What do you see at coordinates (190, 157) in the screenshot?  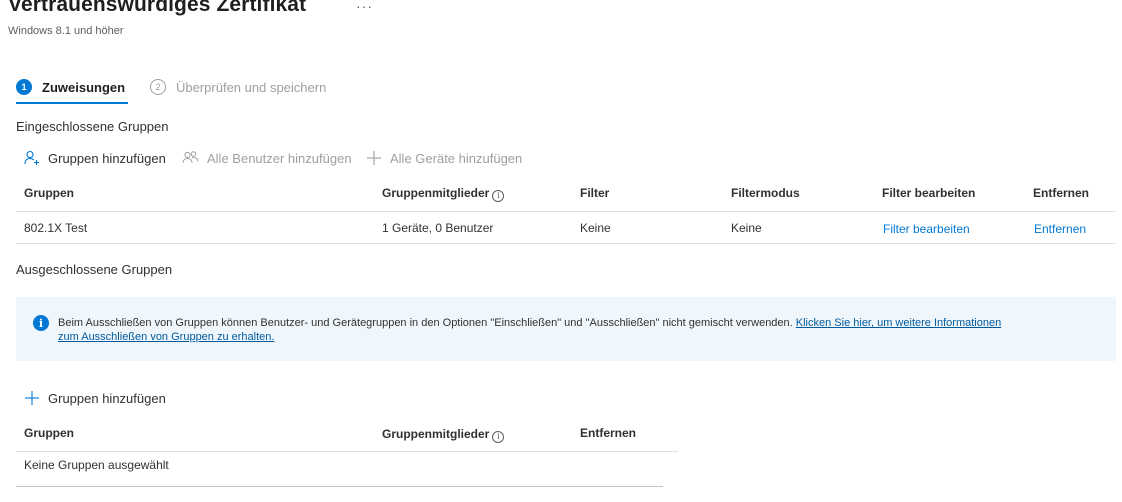 I see `users-icon` at bounding box center [190, 157].